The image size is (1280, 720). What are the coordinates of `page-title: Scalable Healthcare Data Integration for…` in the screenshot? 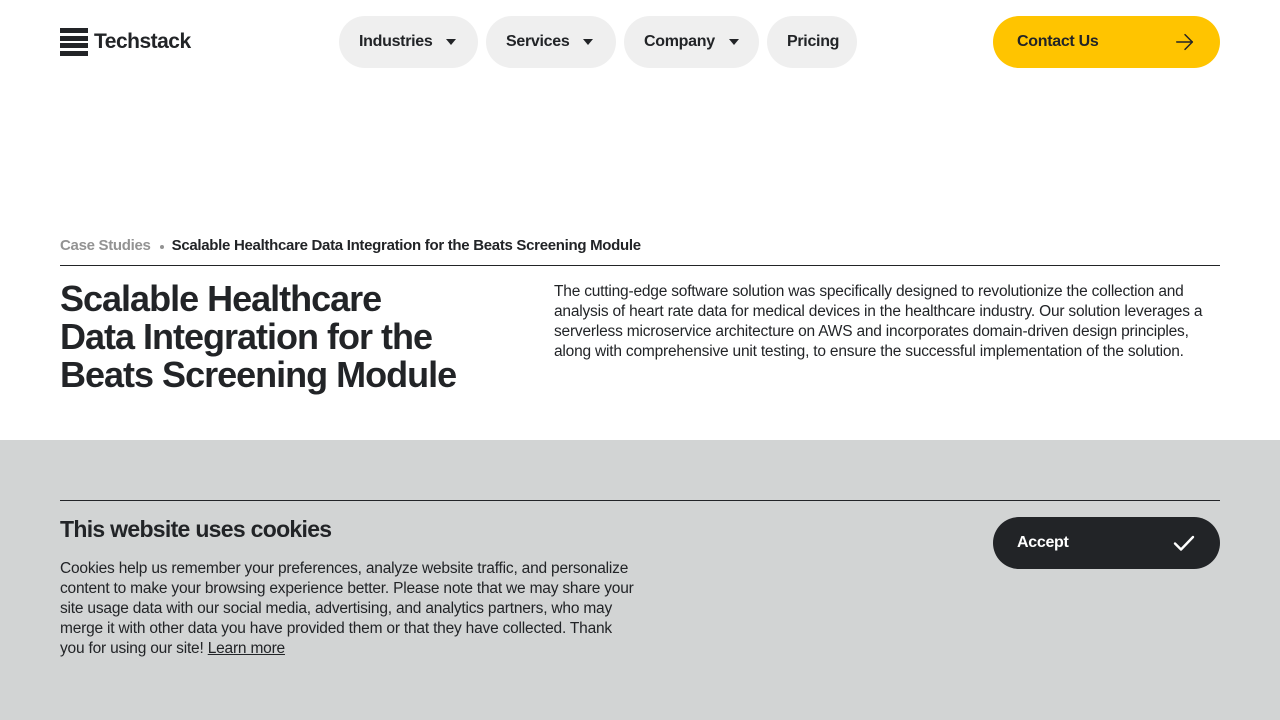 It's located at (258, 336).